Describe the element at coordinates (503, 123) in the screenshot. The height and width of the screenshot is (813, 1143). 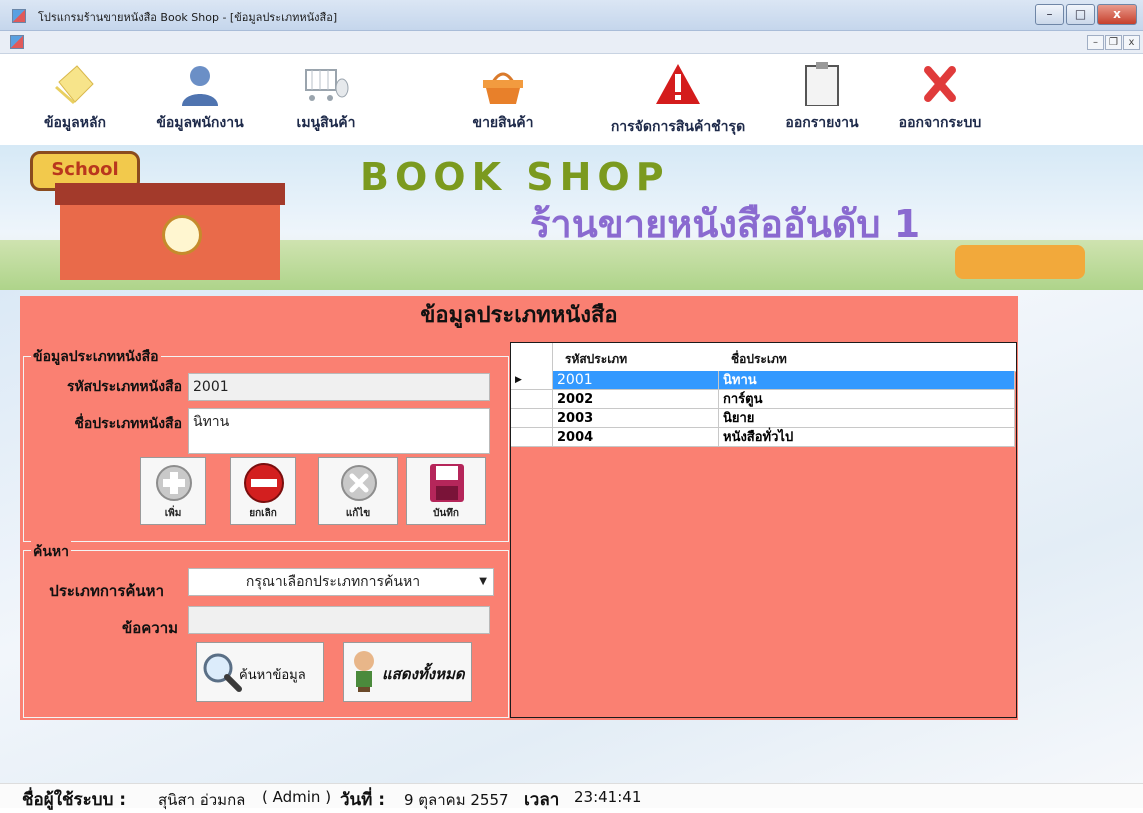
I see `toolbar-label: ขายสินค้า` at that location.